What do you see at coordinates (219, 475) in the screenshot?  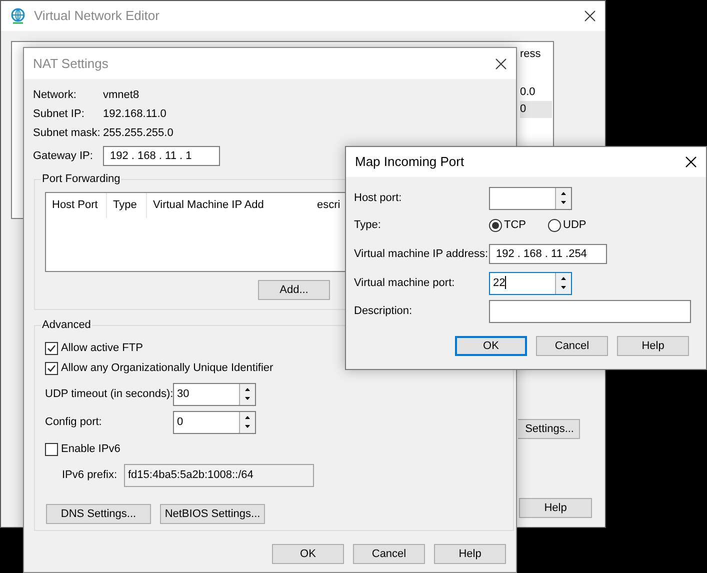 I see `ipv6-prefix-field: fd15:4ba5:5a2b:1008::/64` at bounding box center [219, 475].